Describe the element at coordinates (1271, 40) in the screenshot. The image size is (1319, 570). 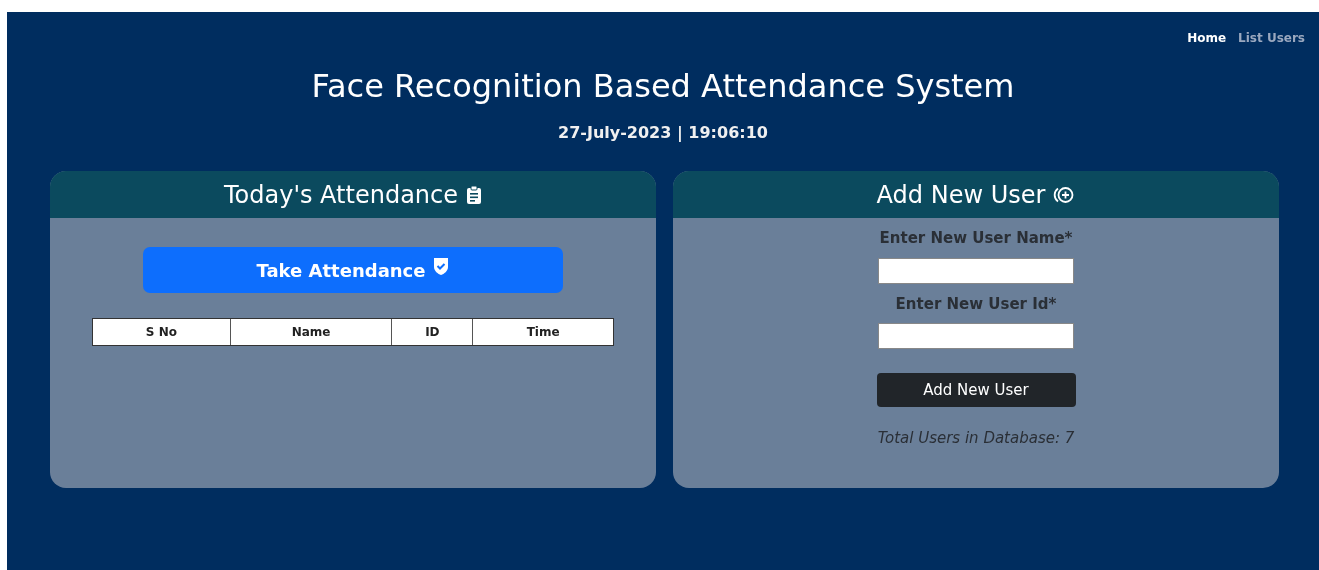
I see `nav-link: List Users` at that location.